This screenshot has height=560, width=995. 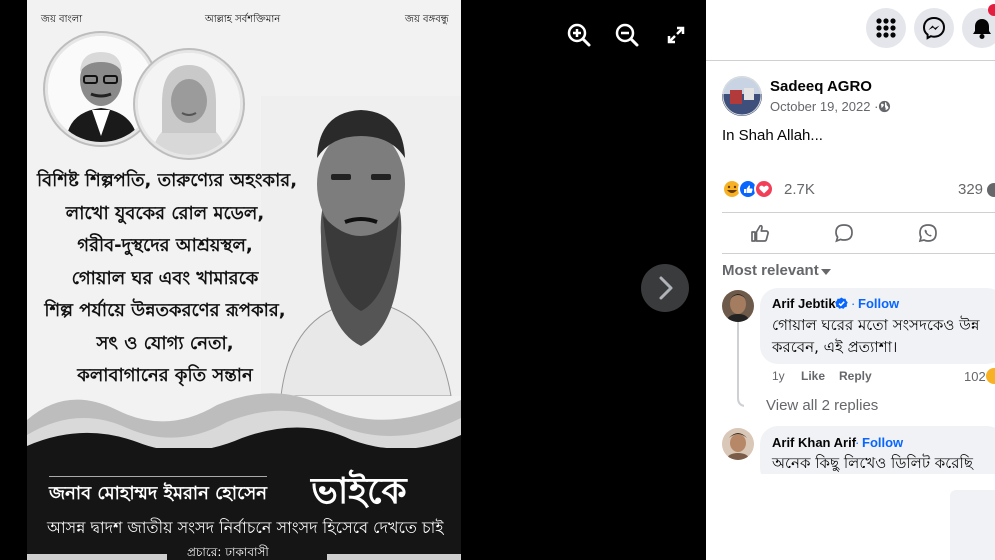 I want to click on comment-button, so click(x=844, y=233).